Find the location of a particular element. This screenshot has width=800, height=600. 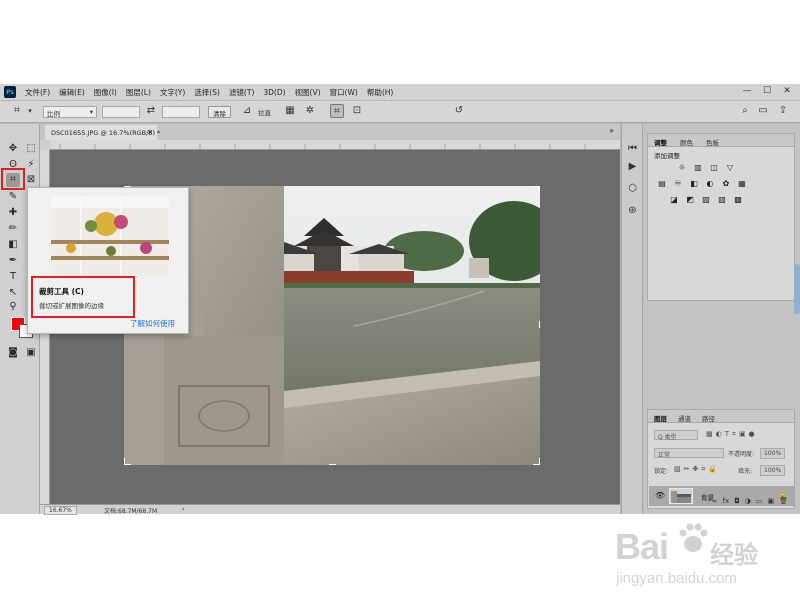

tab-channels: 通道 is located at coordinates (684, 418).